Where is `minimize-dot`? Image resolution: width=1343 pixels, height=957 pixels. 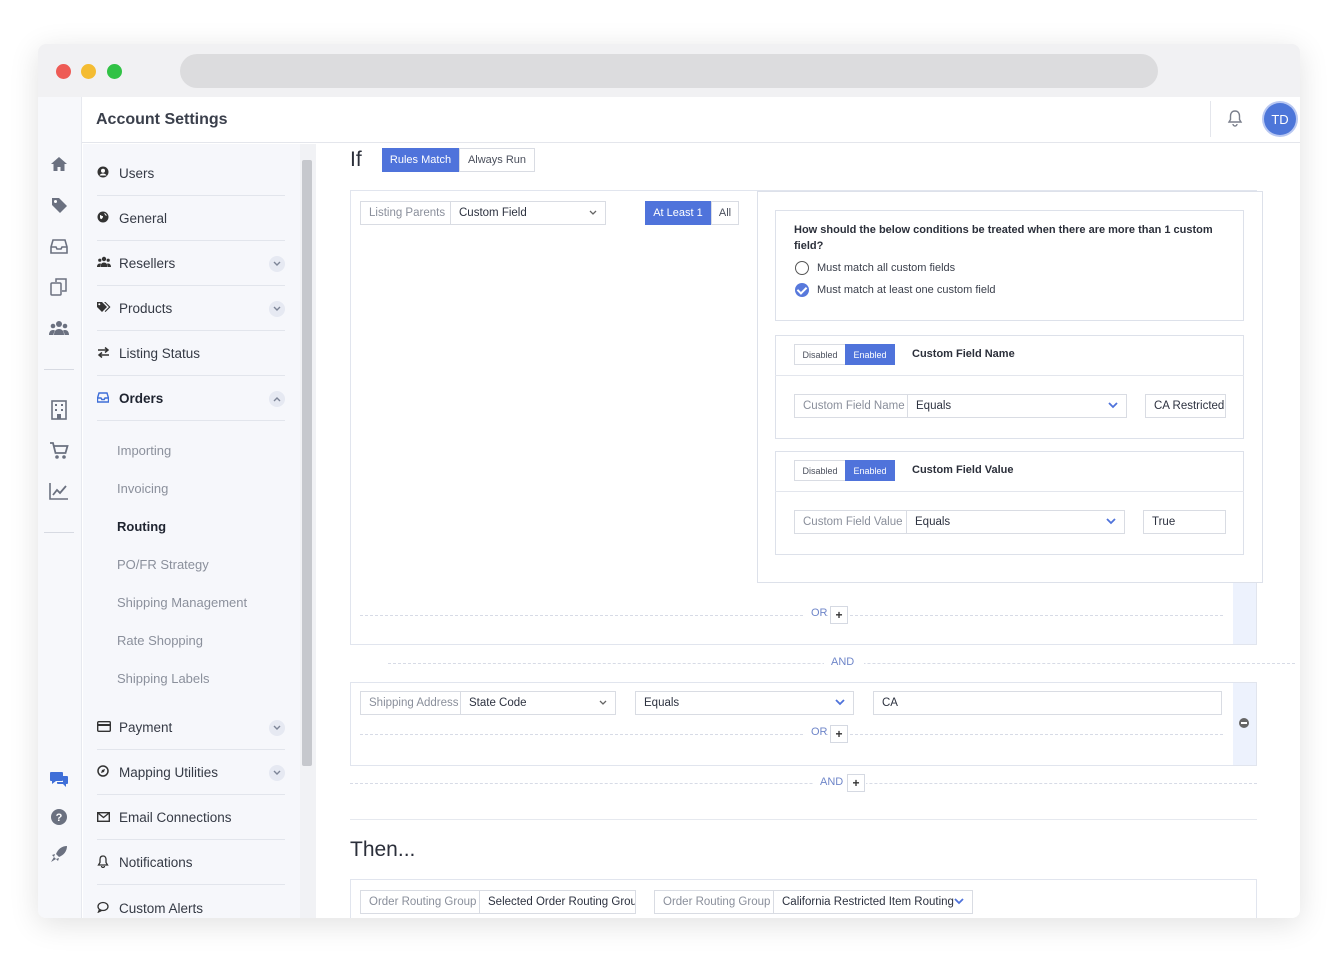
minimize-dot is located at coordinates (88, 71).